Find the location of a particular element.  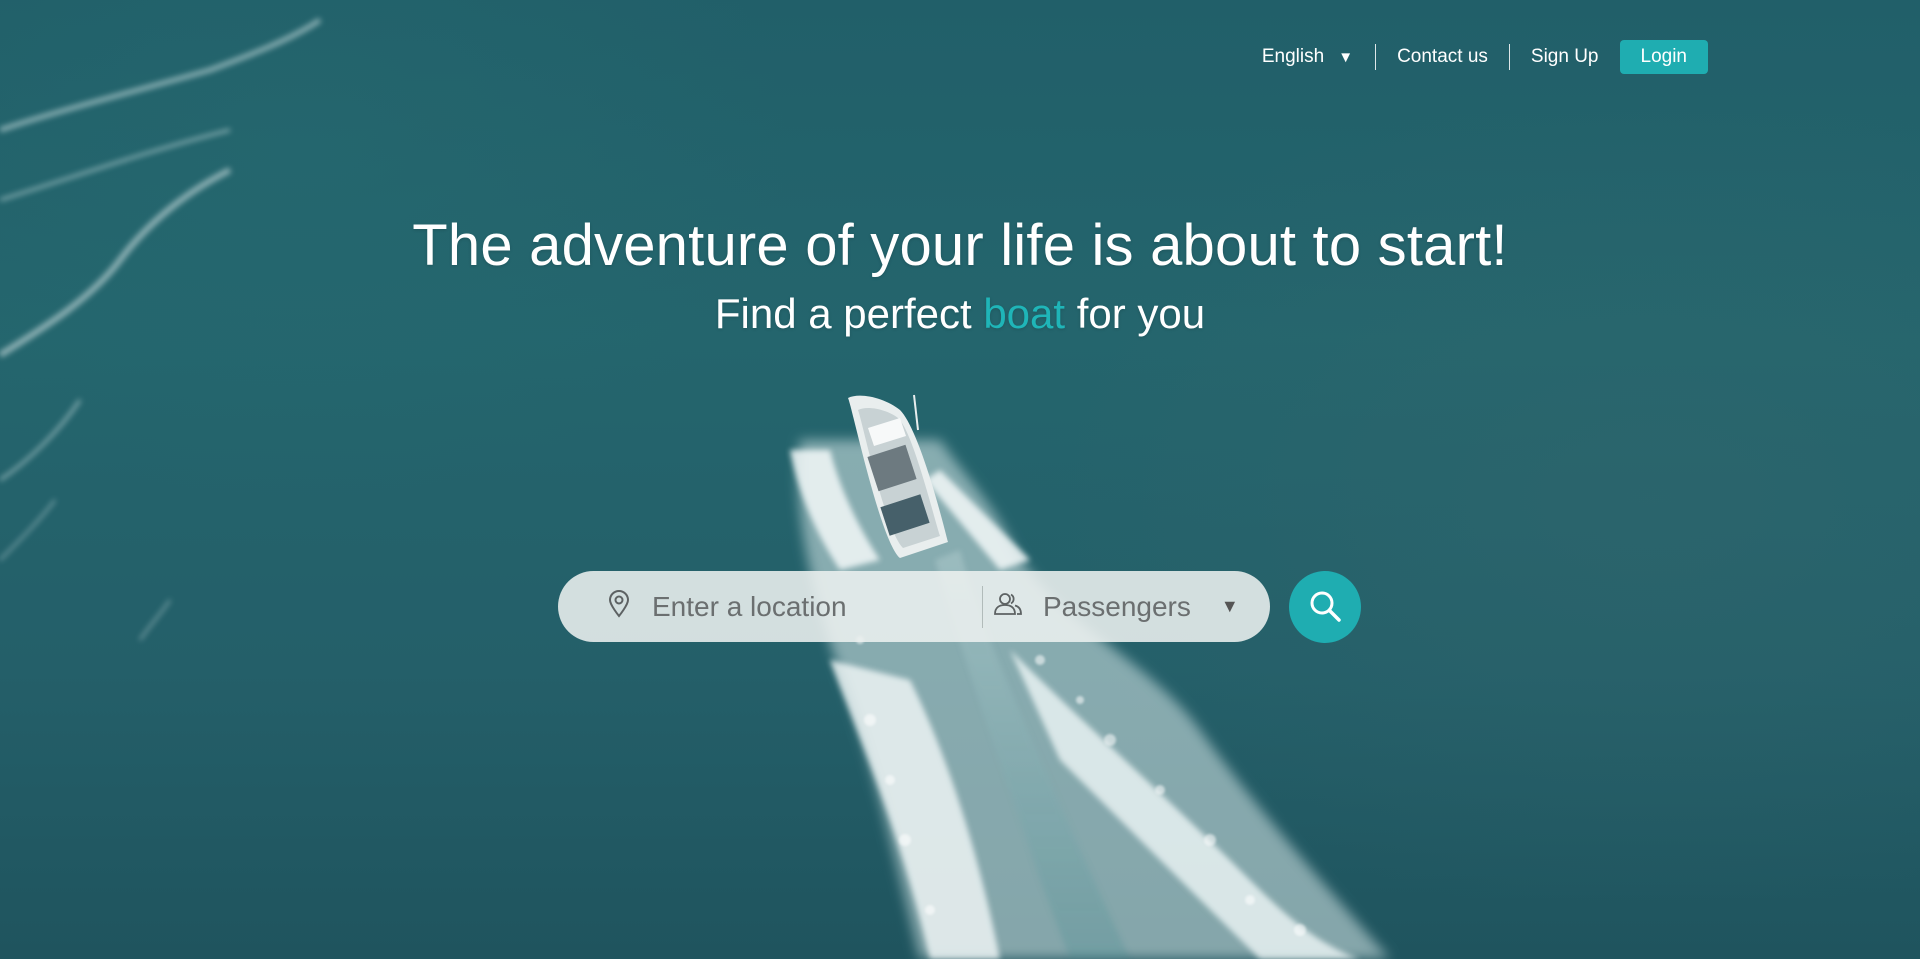

login-button: Login is located at coordinates (1663, 57).